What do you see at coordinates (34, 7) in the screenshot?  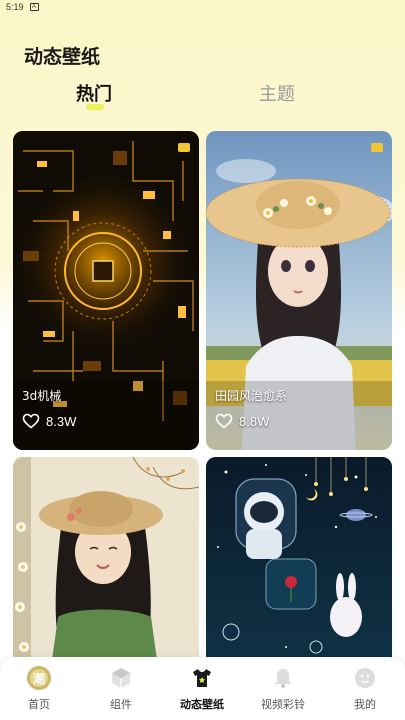 I see `notification-a-icon: A` at bounding box center [34, 7].